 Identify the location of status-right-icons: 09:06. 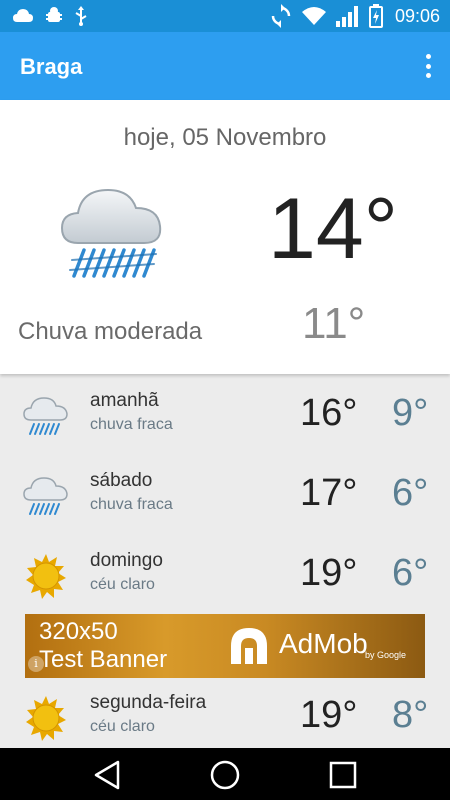
(354, 16).